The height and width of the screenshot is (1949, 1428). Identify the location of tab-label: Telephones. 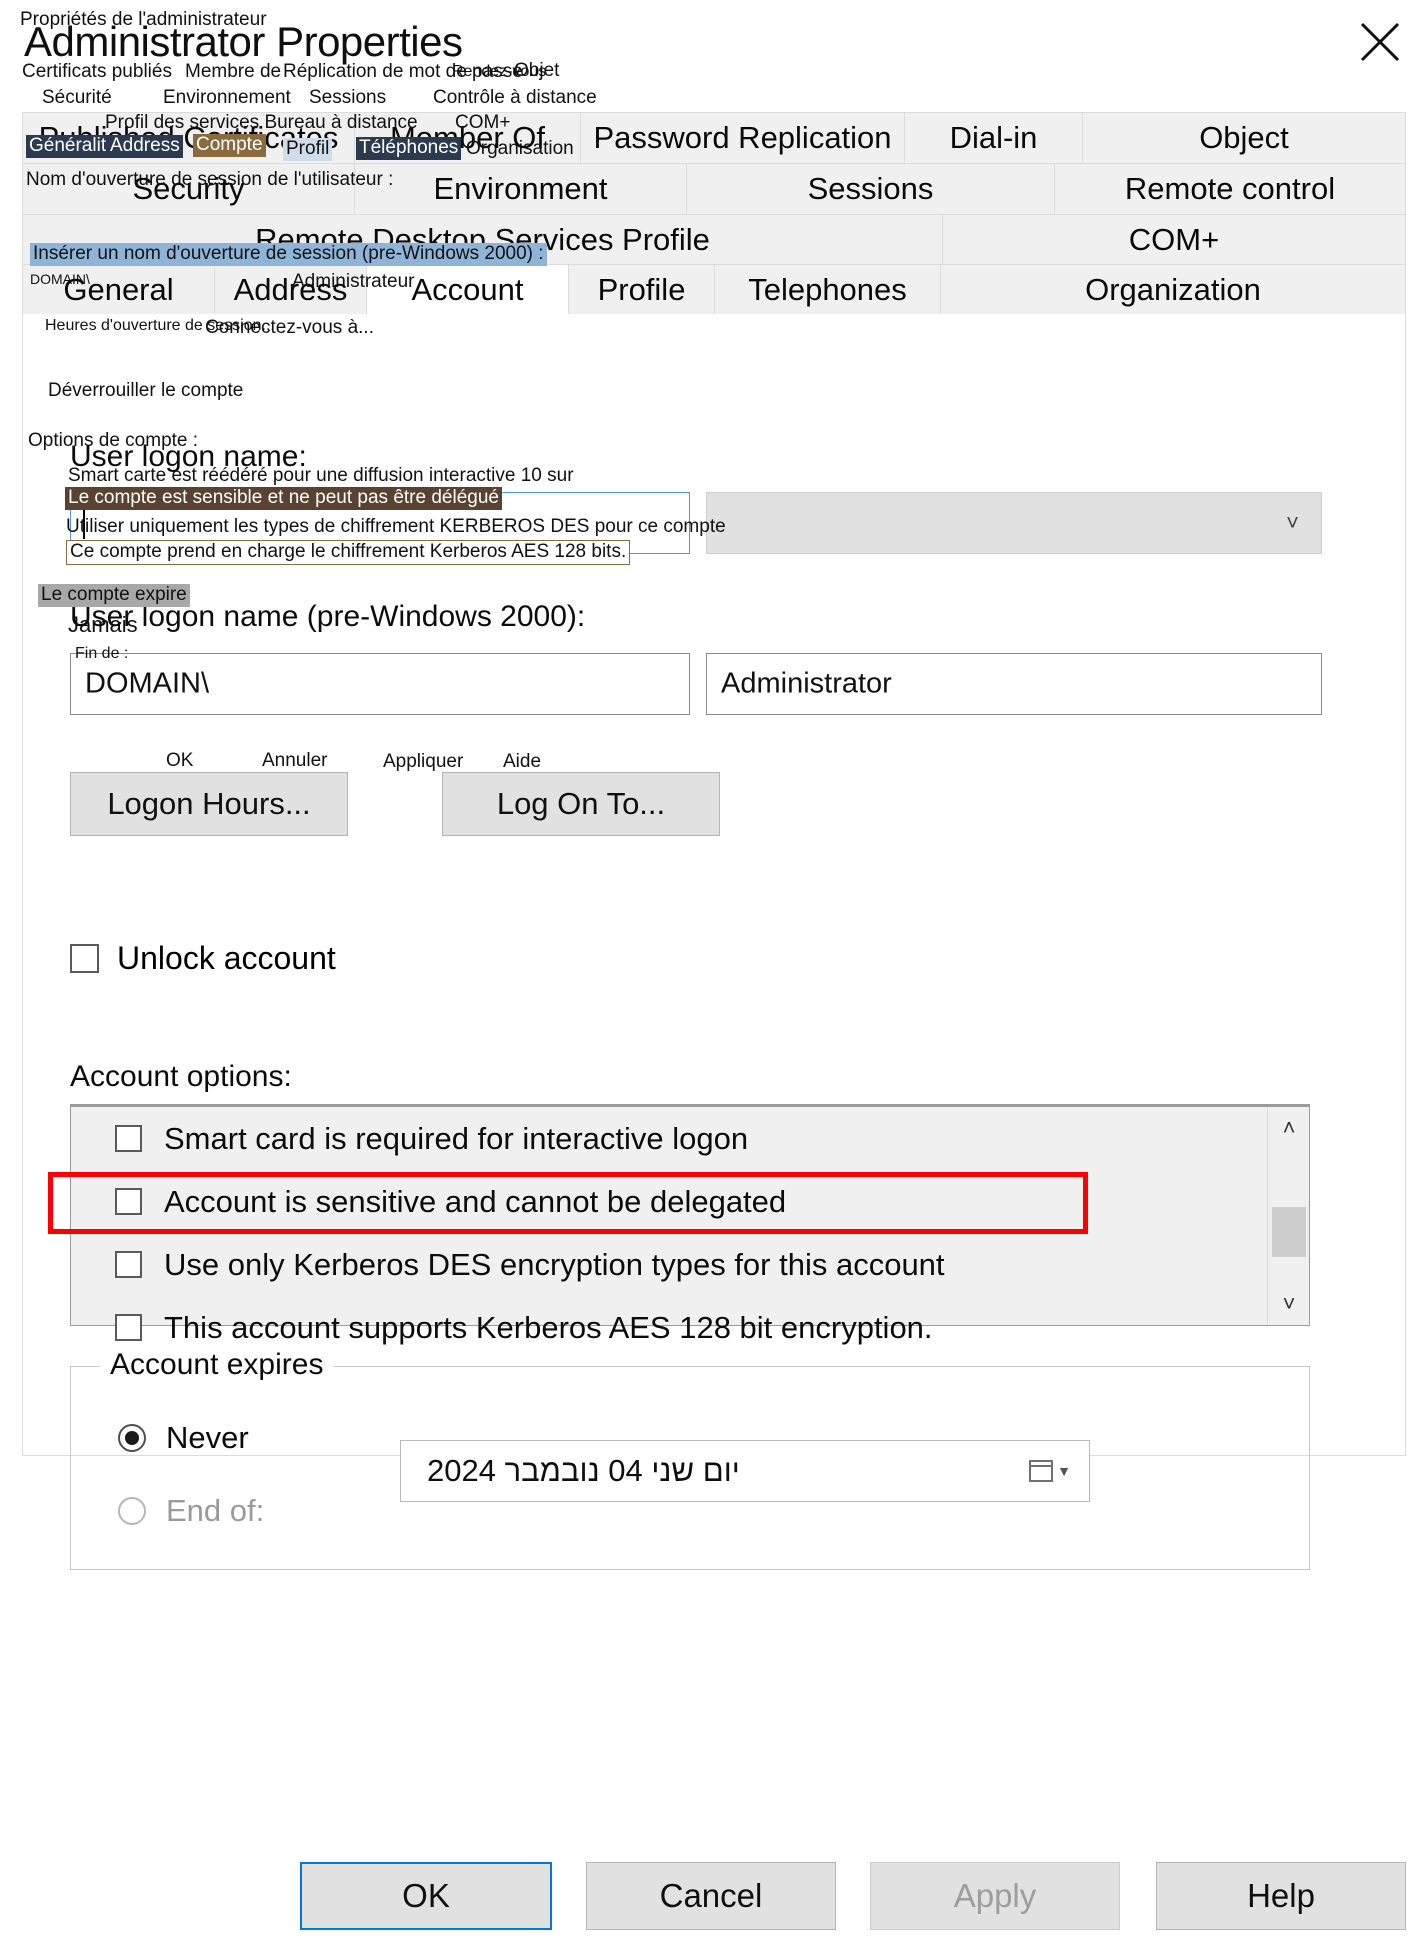
(827, 289).